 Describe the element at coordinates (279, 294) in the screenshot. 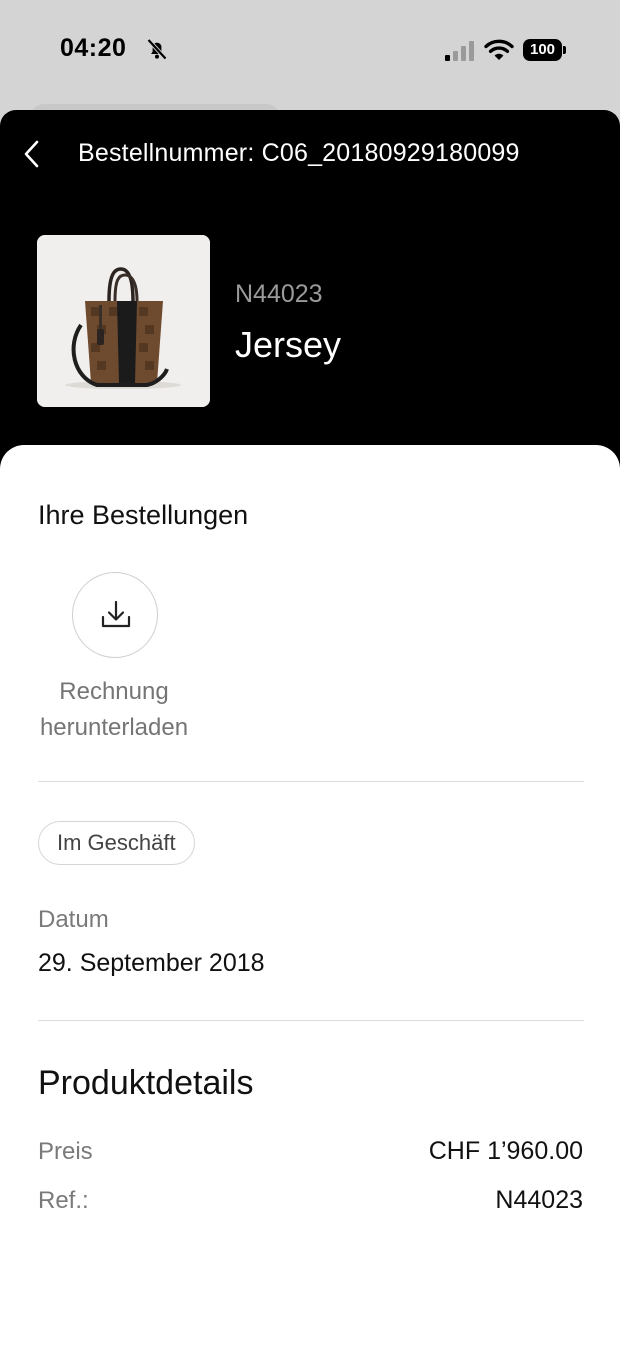

I see `product-code: N44023` at that location.